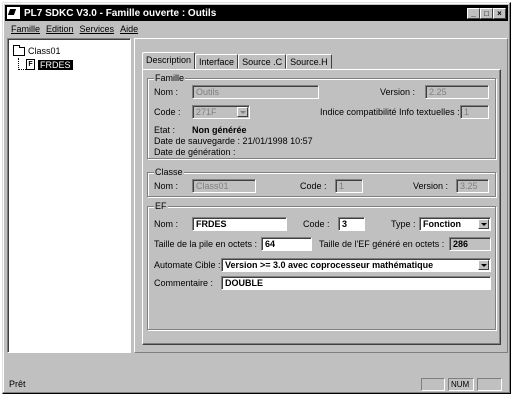  I want to click on menu-bar: Famille Edition Services Aide, so click(256, 29).